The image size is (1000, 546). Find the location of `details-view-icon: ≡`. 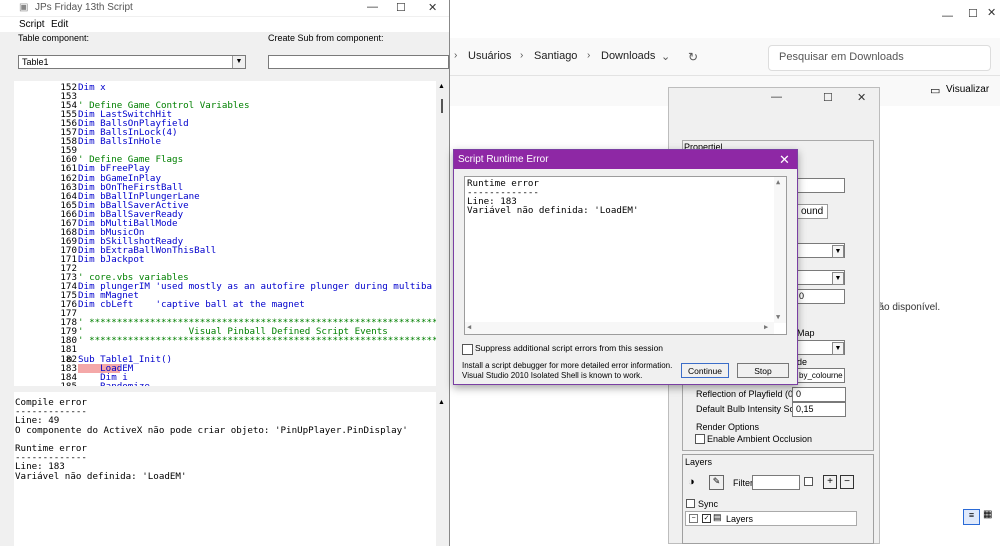

details-view-icon: ≡ is located at coordinates (971, 517).